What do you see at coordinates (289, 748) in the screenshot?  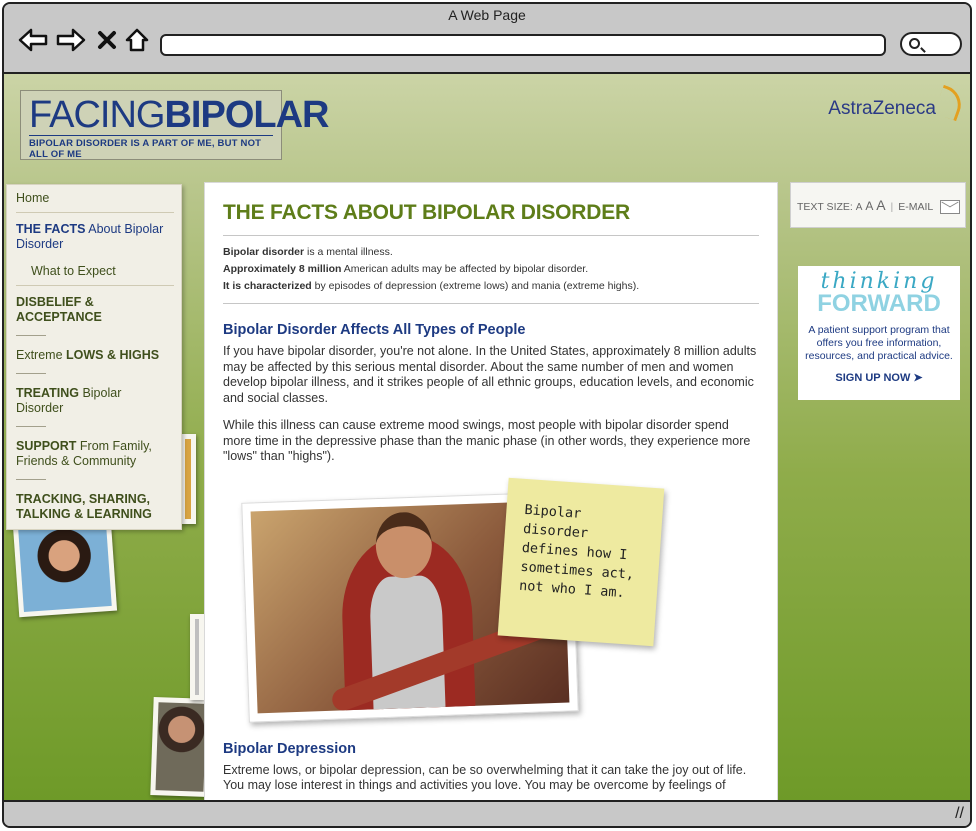 I see `section-heading-depression: Bipolar Depression` at bounding box center [289, 748].